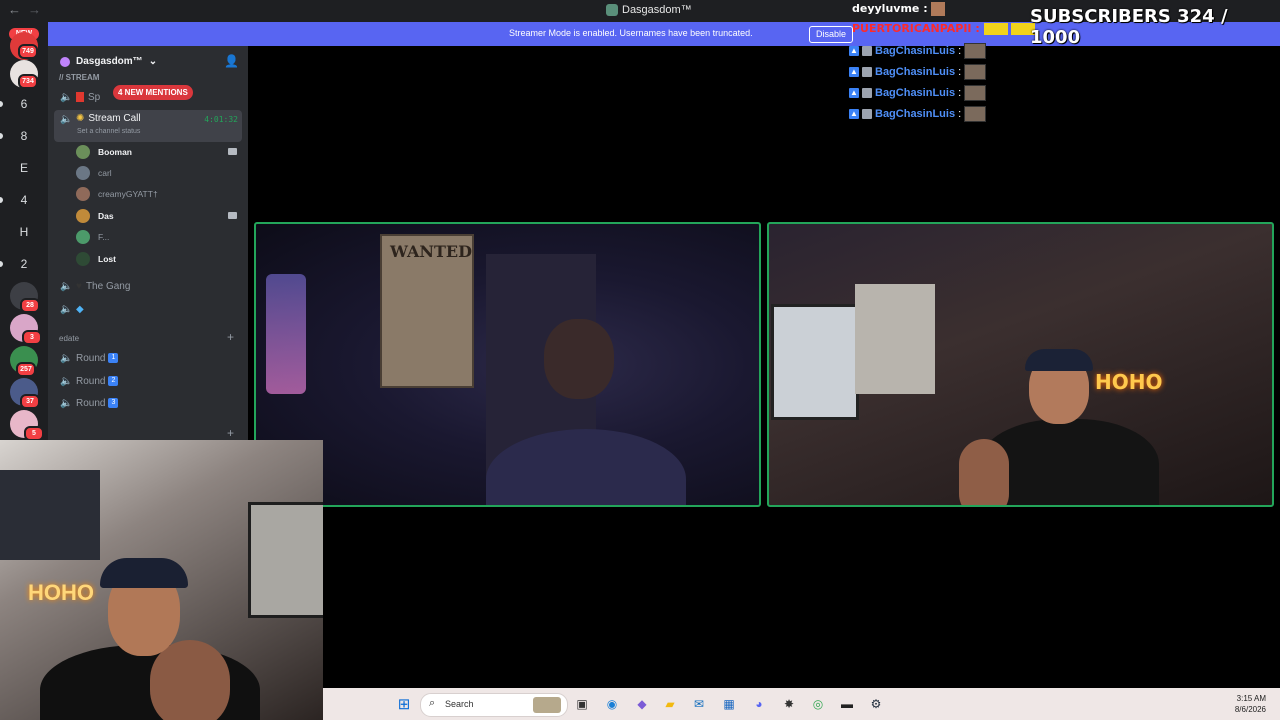  What do you see at coordinates (158, 173) in the screenshot?
I see `voice-user: carl` at bounding box center [158, 173].